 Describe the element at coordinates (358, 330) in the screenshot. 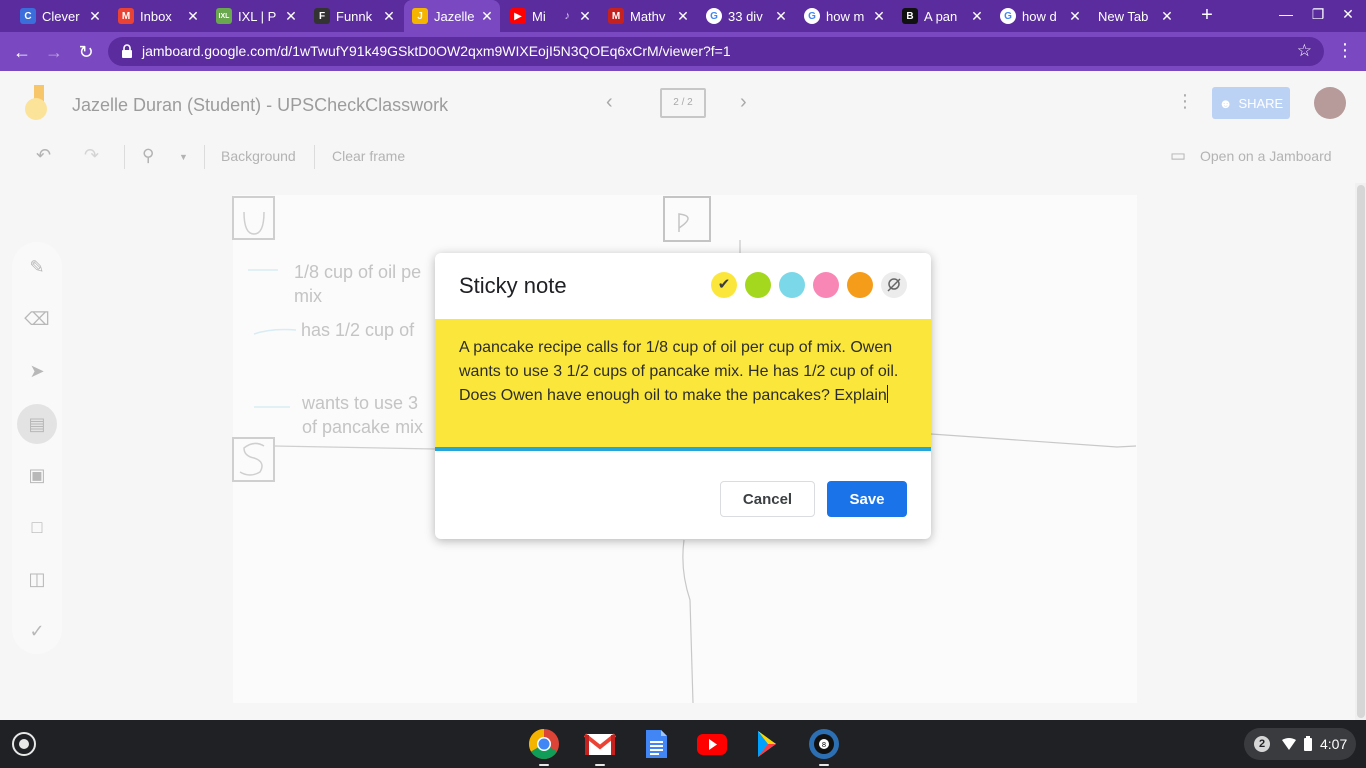

I see `canvas-text: has 1/2 cup of` at that location.